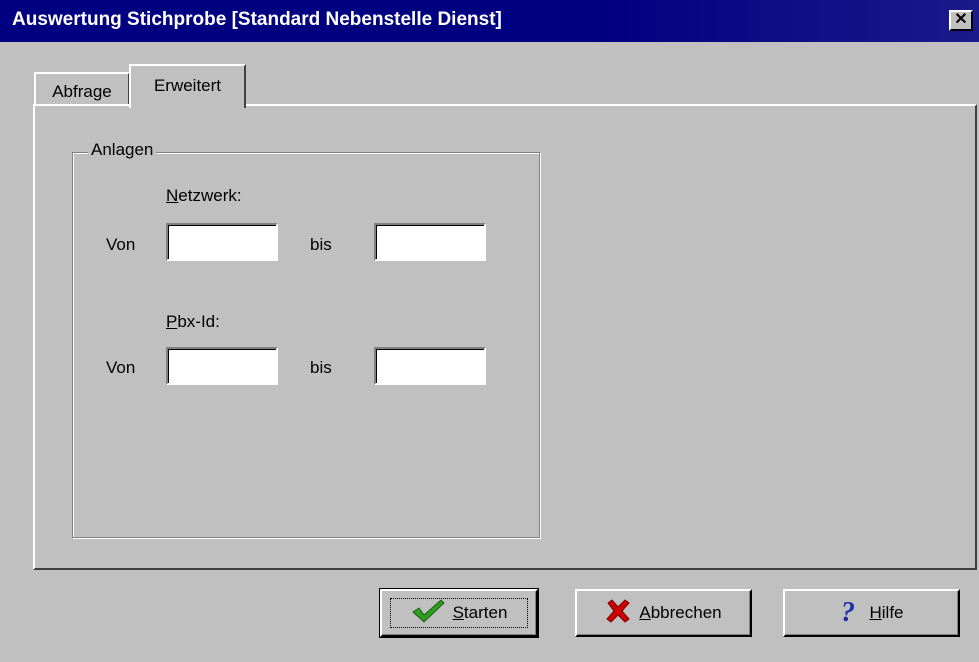 The image size is (979, 662). I want to click on tab-abfrage: Abfrage, so click(82, 89).